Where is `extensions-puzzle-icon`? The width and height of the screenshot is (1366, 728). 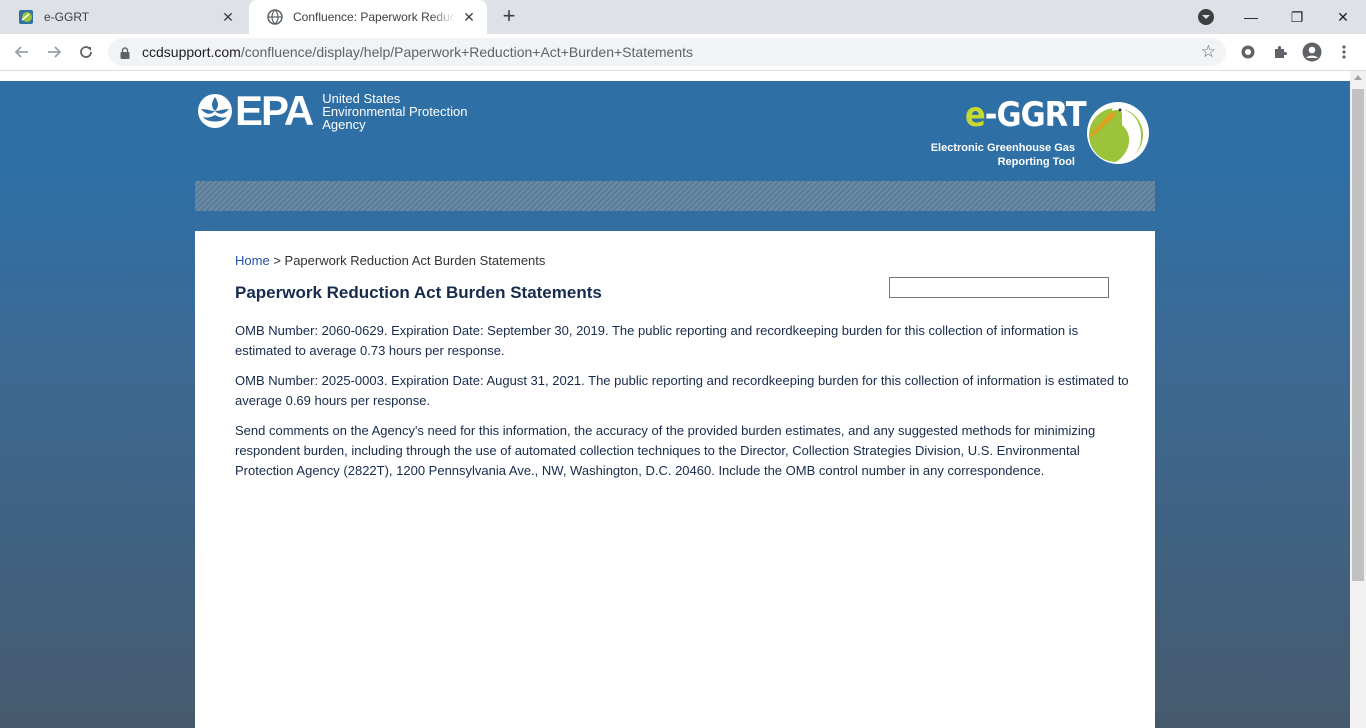
extensions-puzzle-icon is located at coordinates (1280, 52).